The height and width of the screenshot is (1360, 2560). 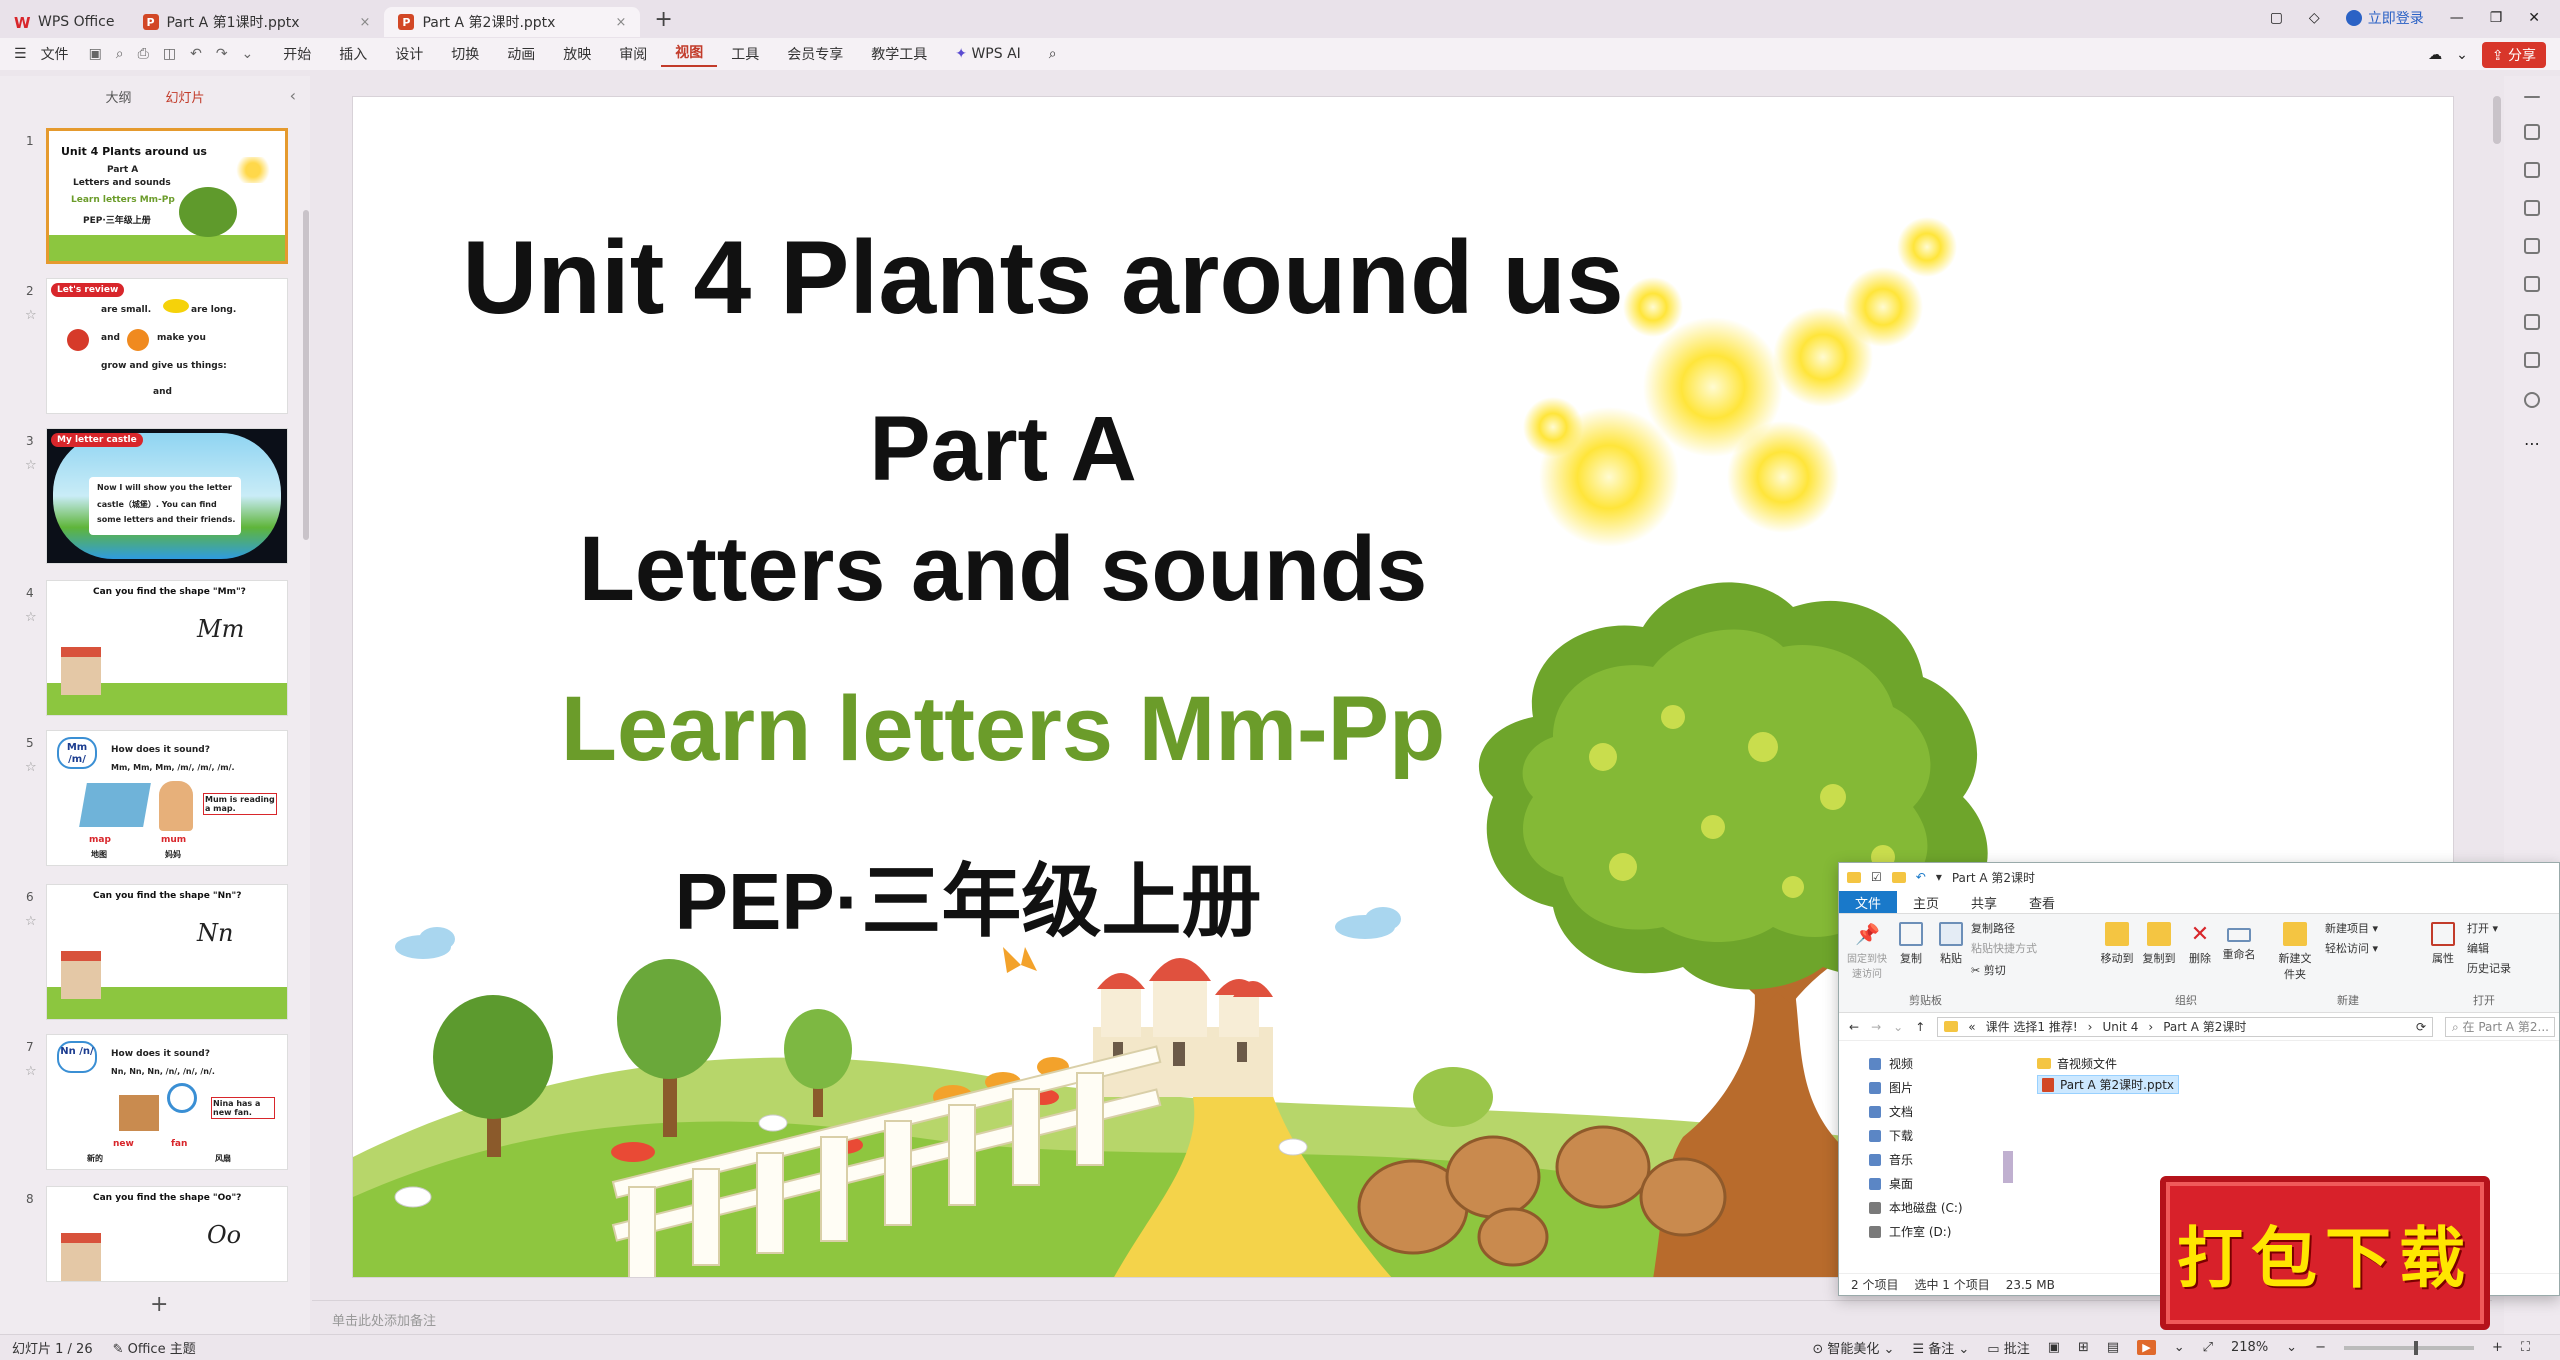 What do you see at coordinates (2532, 246) in the screenshot?
I see `image-icon` at bounding box center [2532, 246].